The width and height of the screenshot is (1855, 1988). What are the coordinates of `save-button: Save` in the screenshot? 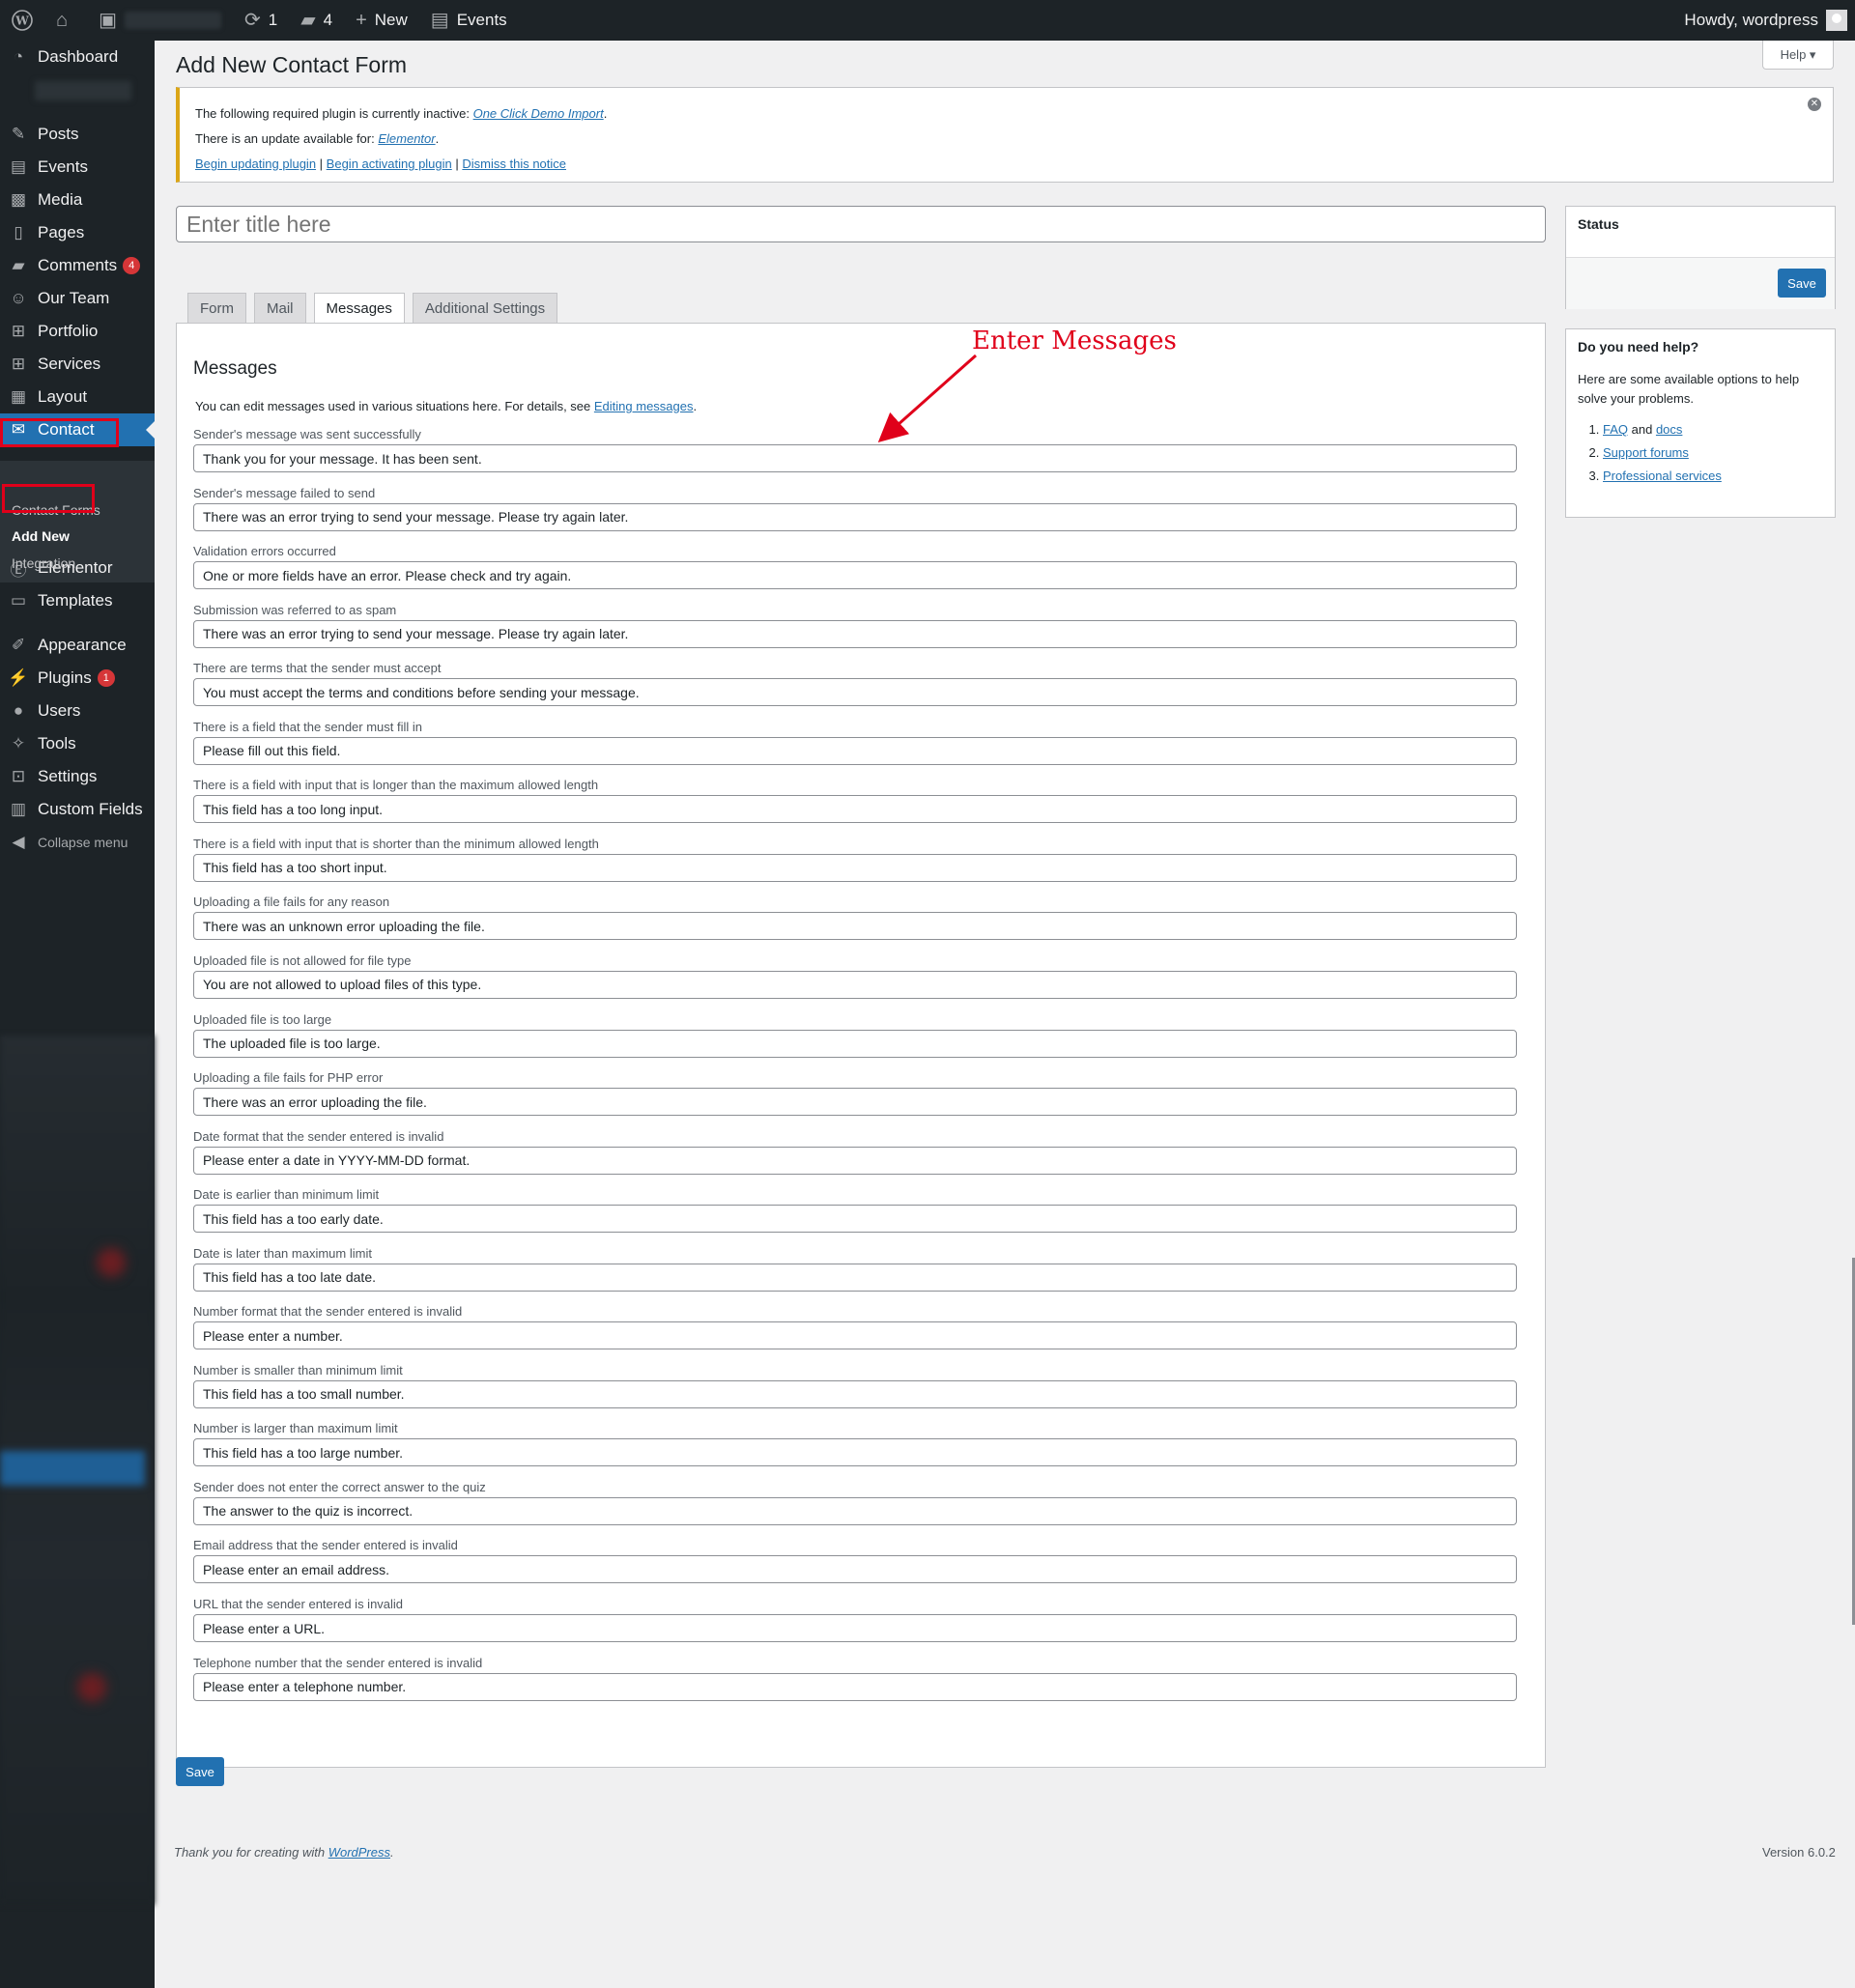 It's located at (1802, 283).